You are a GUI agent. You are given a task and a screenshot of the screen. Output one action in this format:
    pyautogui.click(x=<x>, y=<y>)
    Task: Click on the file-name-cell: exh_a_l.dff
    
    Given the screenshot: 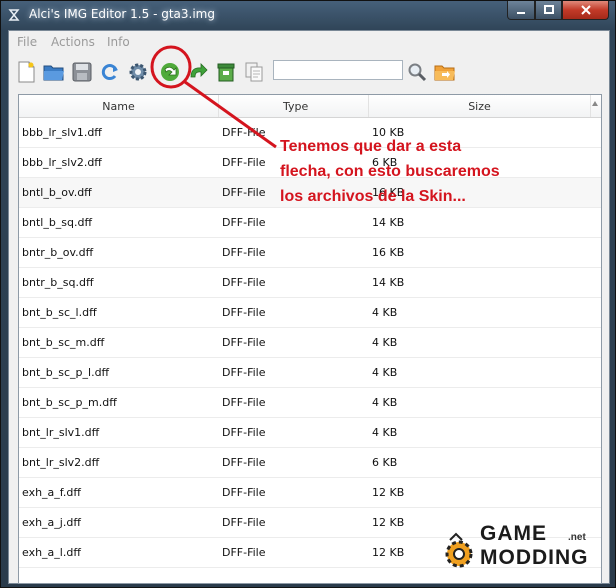 What is the action you would take?
    pyautogui.click(x=51, y=552)
    